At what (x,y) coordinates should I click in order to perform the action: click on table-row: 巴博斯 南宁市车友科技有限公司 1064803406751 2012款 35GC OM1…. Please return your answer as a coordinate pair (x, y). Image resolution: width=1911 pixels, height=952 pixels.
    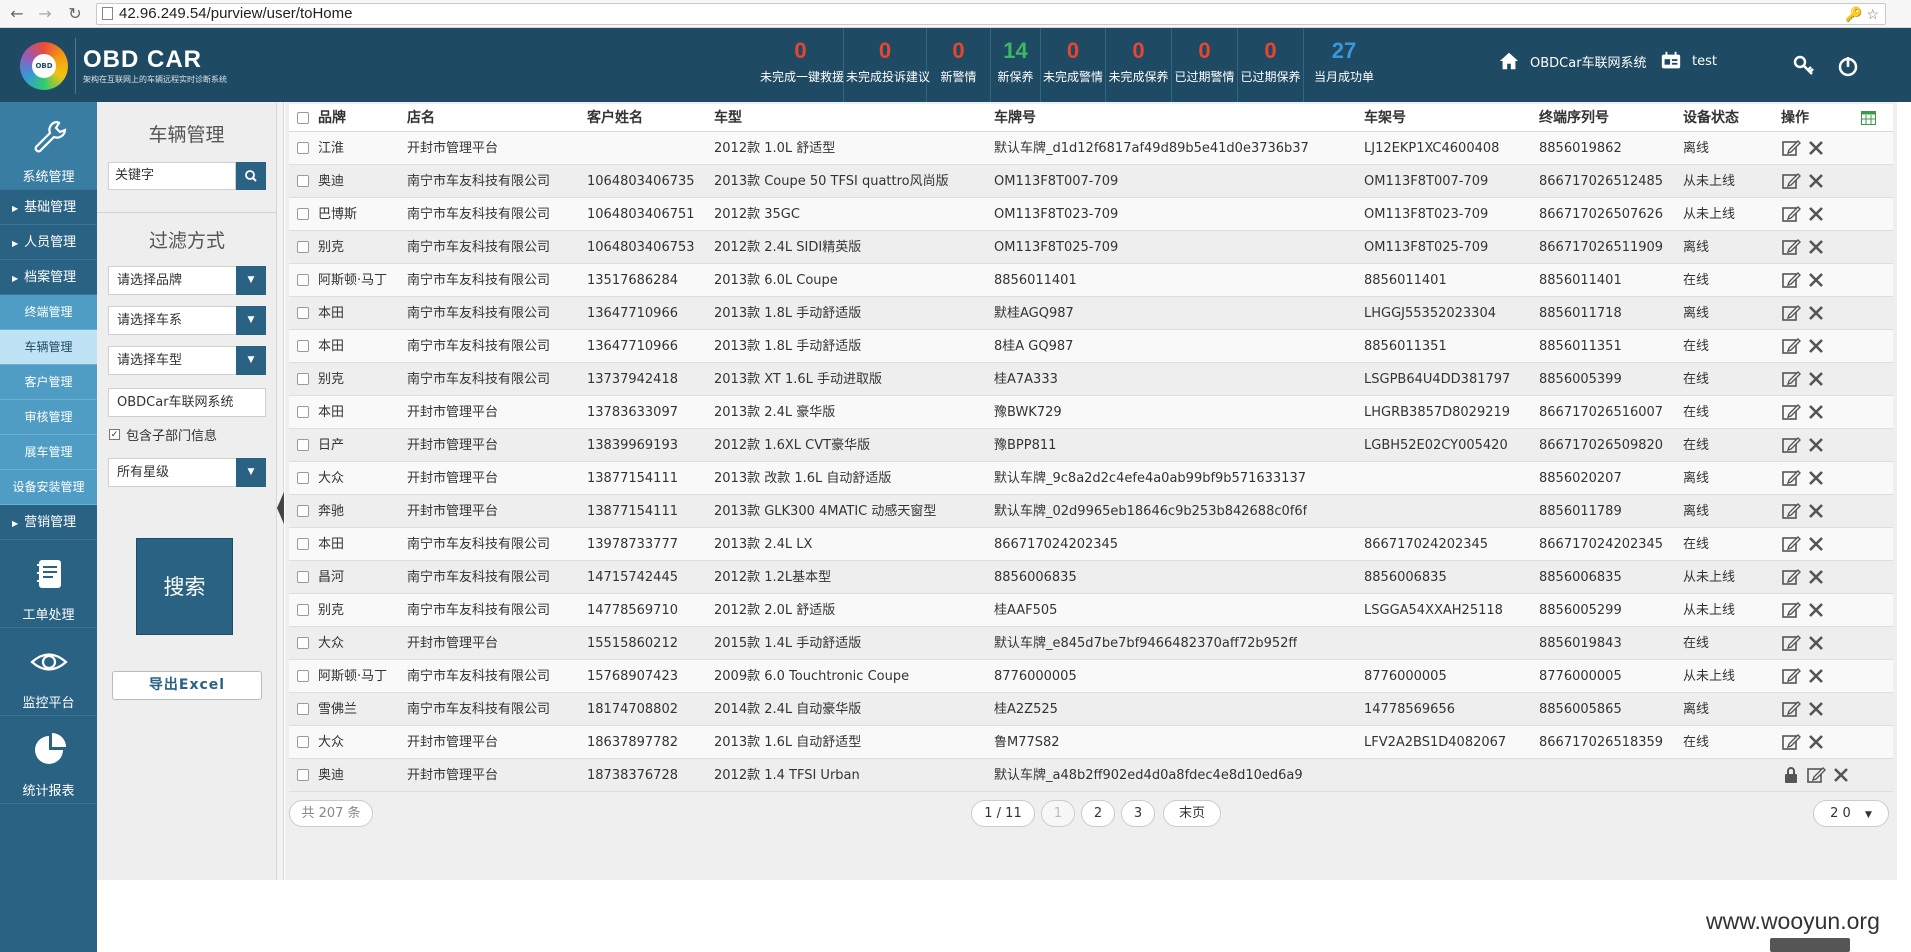
    Looking at the image, I should click on (1091, 214).